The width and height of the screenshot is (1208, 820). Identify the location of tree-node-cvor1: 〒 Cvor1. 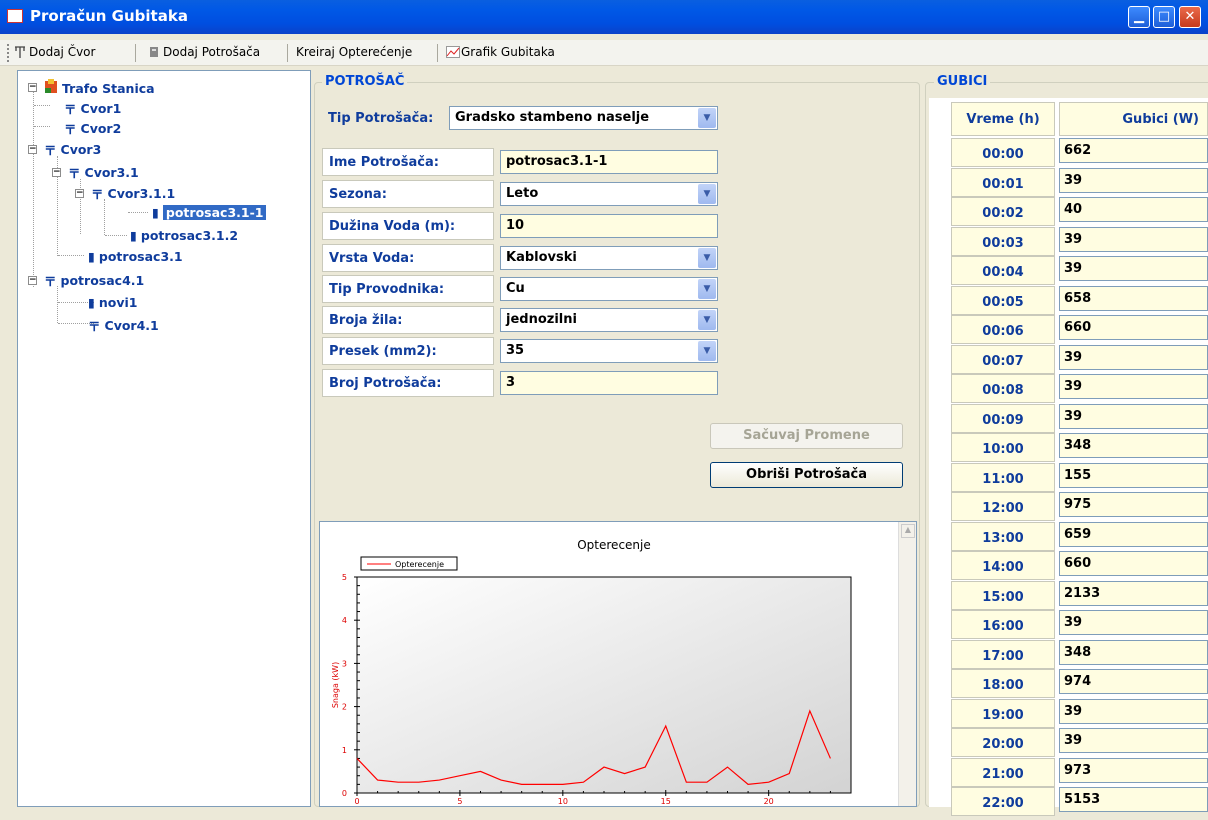
(92, 108).